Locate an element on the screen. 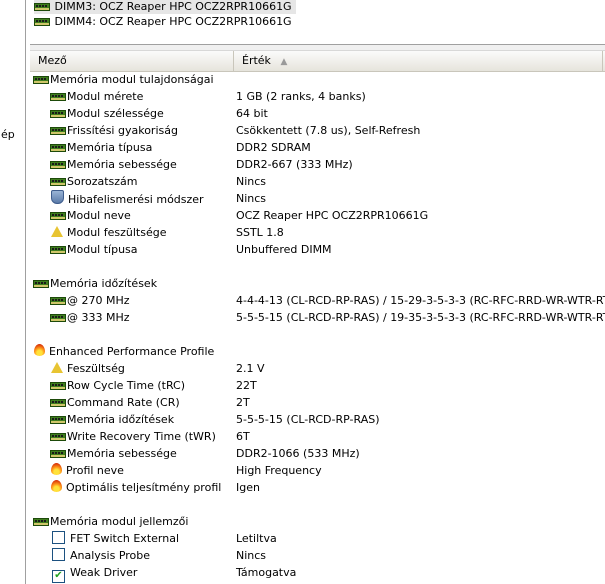  property-row: Memória sebessége DDR2-1066 (533 MHz) is located at coordinates (317, 453).